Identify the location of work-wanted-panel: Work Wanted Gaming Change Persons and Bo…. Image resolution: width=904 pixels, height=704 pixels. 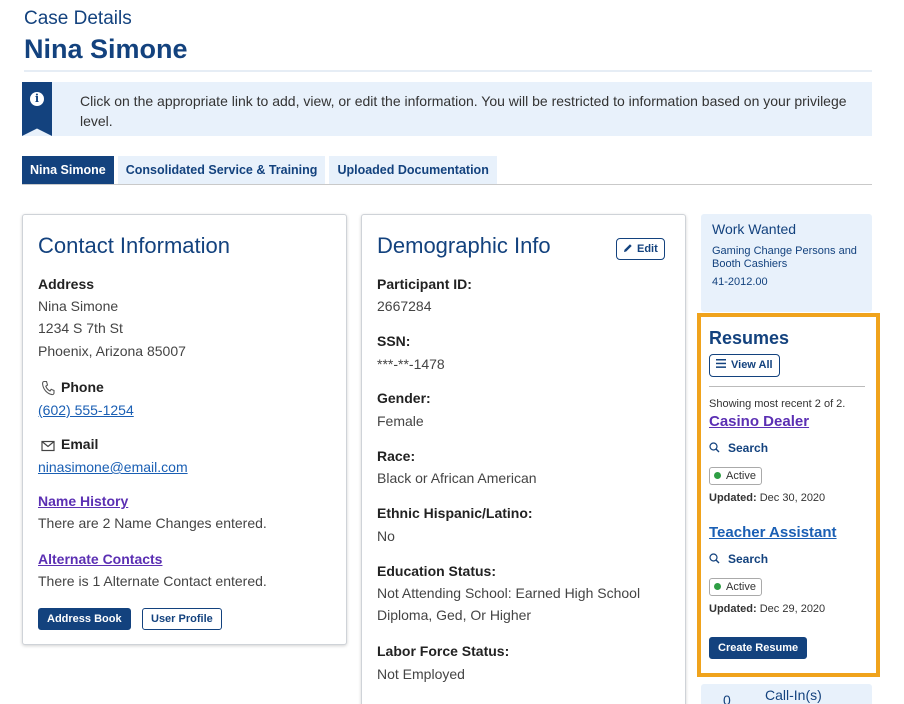
(786, 263).